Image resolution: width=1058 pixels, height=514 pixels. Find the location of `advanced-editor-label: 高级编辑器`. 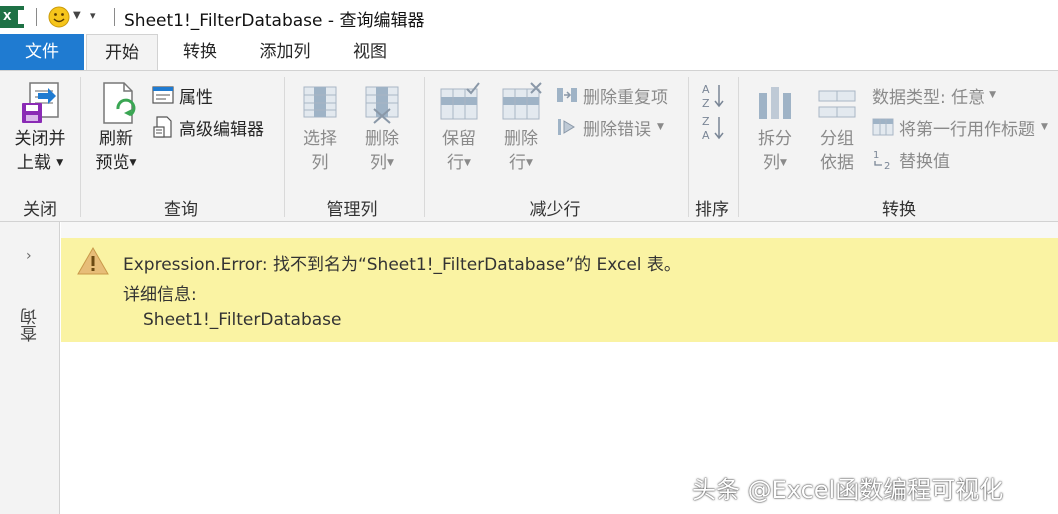

advanced-editor-label: 高级编辑器 is located at coordinates (221, 129).